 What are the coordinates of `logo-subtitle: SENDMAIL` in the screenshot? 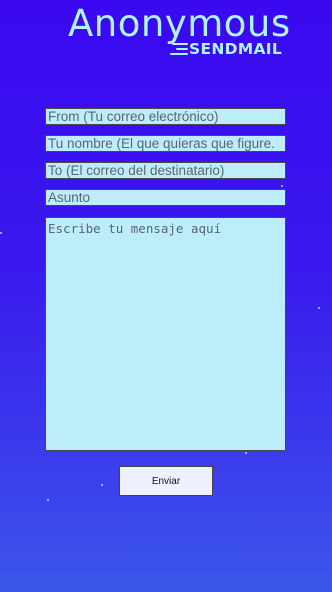 It's located at (236, 49).